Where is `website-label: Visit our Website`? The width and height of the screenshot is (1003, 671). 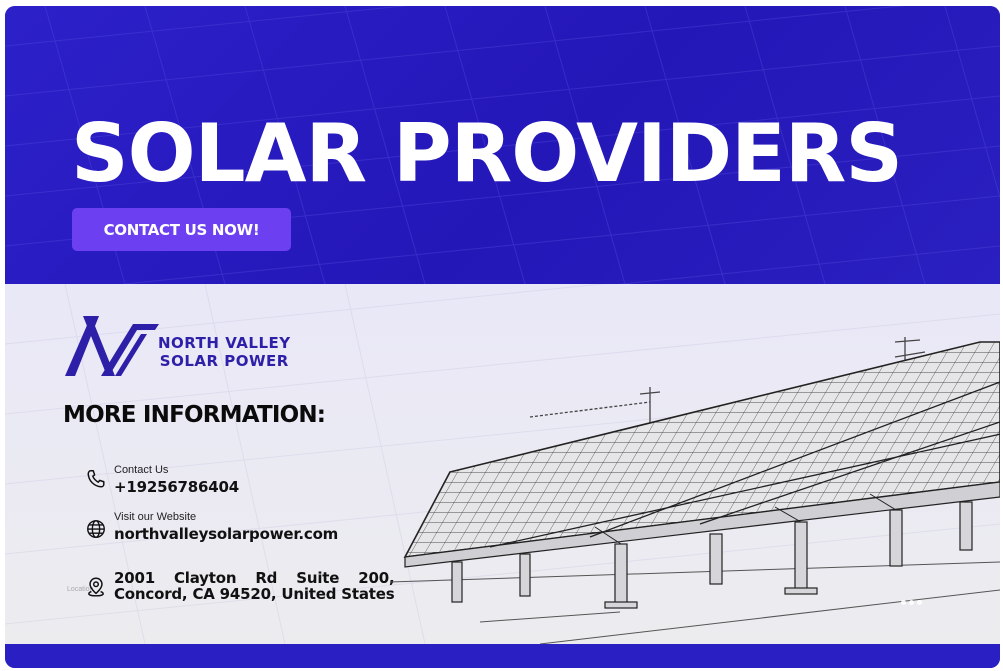
website-label: Visit our Website is located at coordinates (155, 517).